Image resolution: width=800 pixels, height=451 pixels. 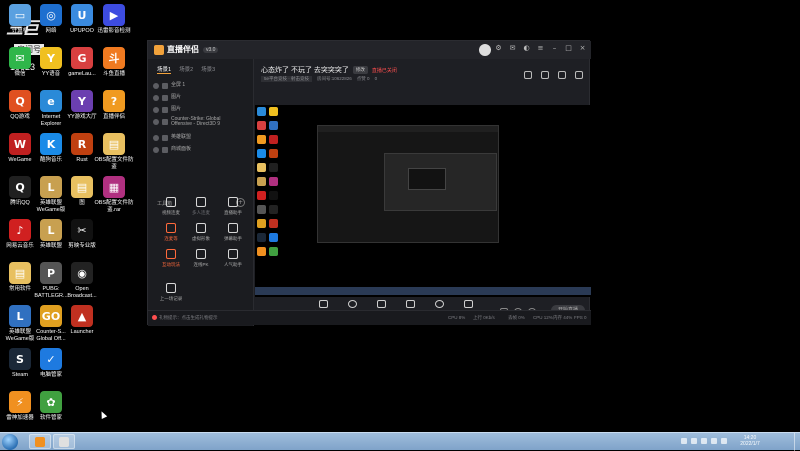 What do you see at coordinates (305, 70) in the screenshot?
I see `live-title: 心态炸了 不玩了 去突突突了` at bounding box center [305, 70].